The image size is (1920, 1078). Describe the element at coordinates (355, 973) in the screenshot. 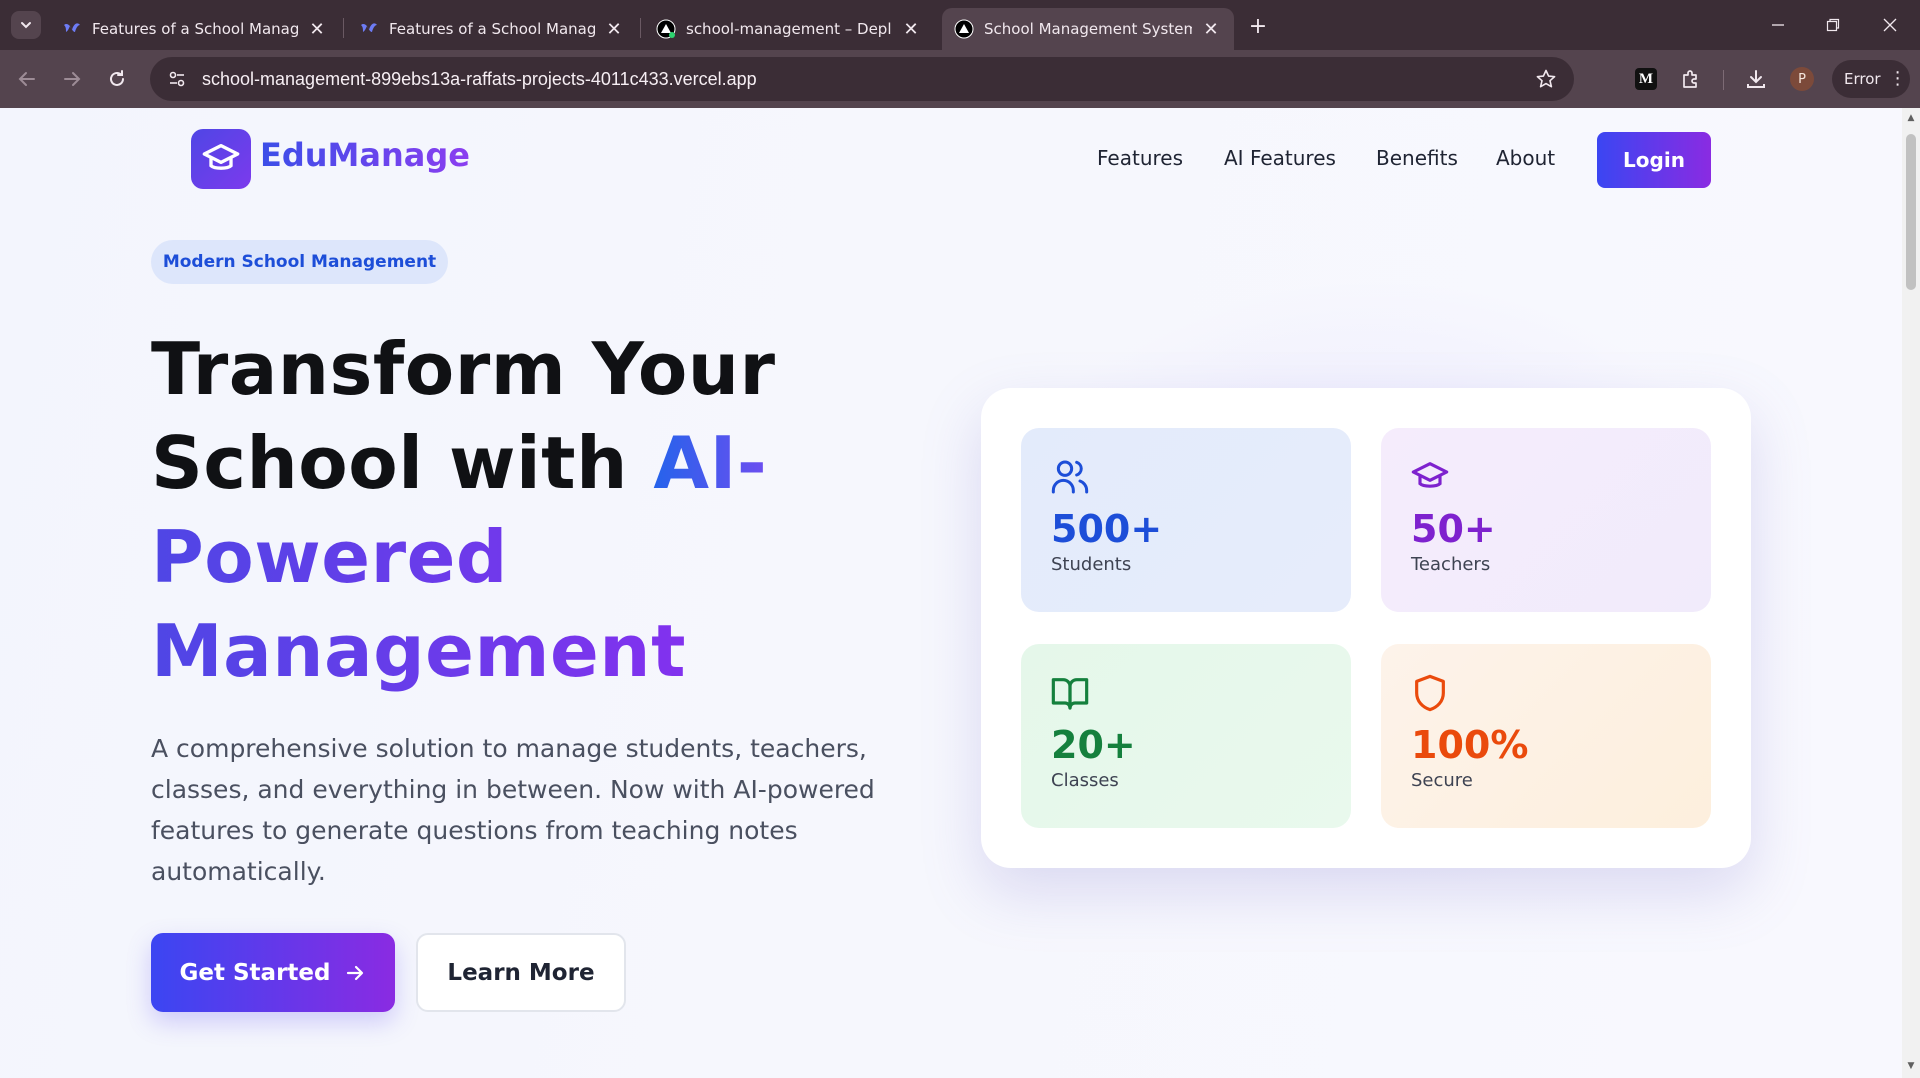

I see `arrow-right-icon` at that location.